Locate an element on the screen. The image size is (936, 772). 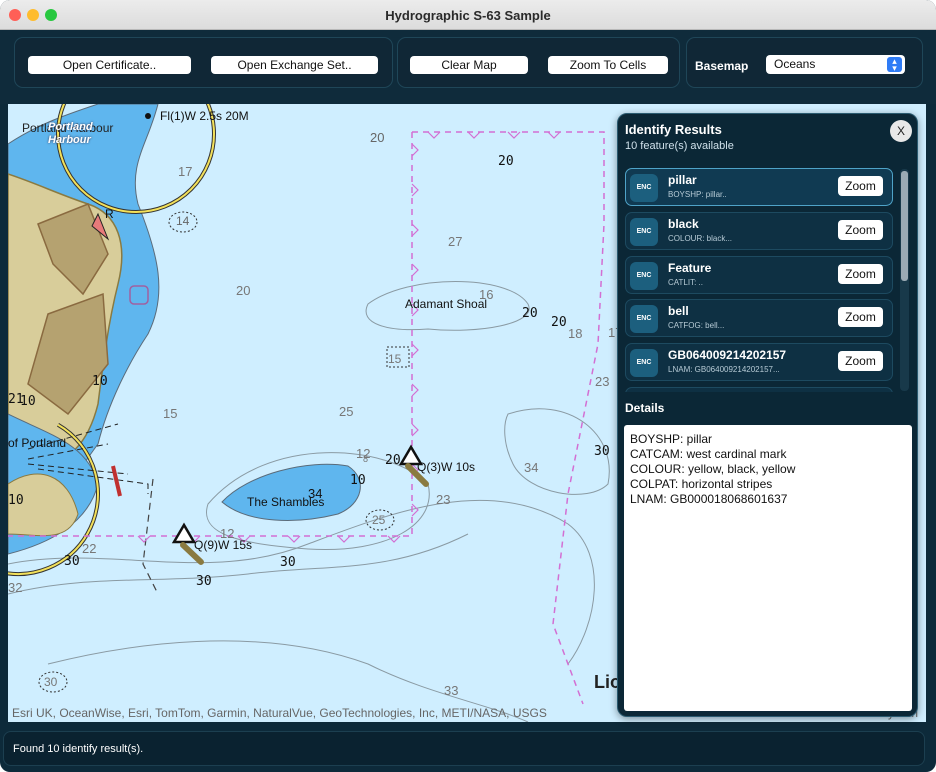
depth-sounding: 27 is located at coordinates (455, 241).